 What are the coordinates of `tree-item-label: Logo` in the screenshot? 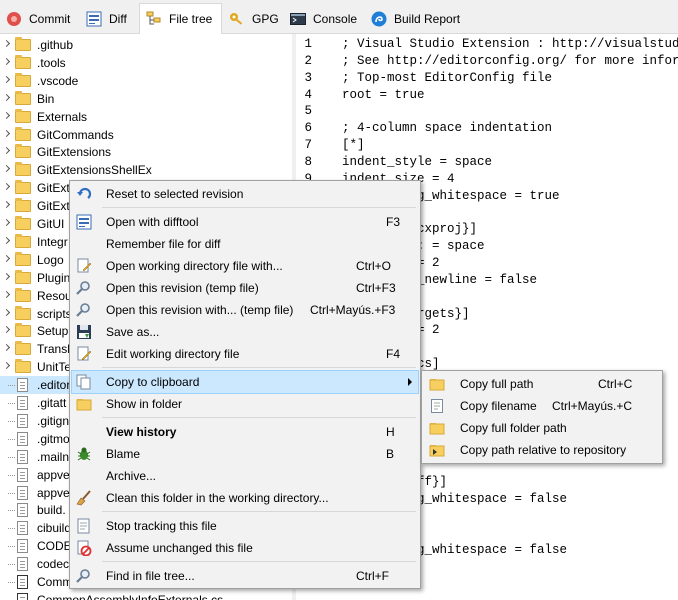 It's located at (50, 259).